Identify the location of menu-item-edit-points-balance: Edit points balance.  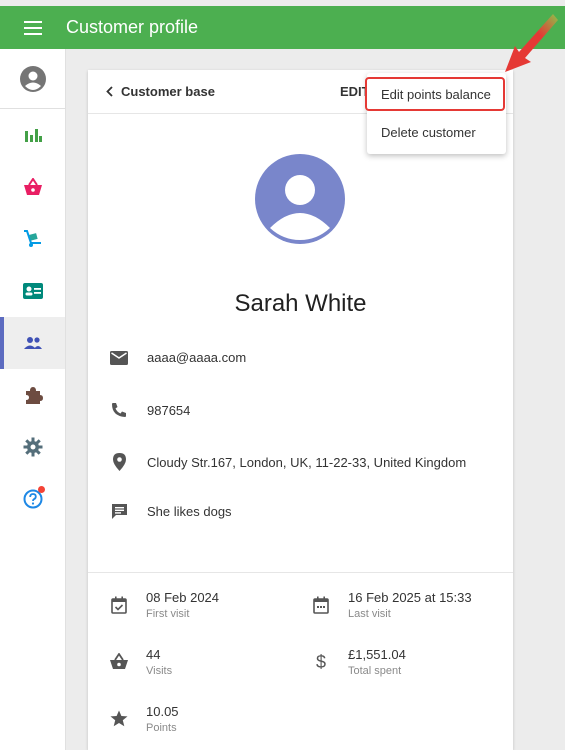
(436, 94).